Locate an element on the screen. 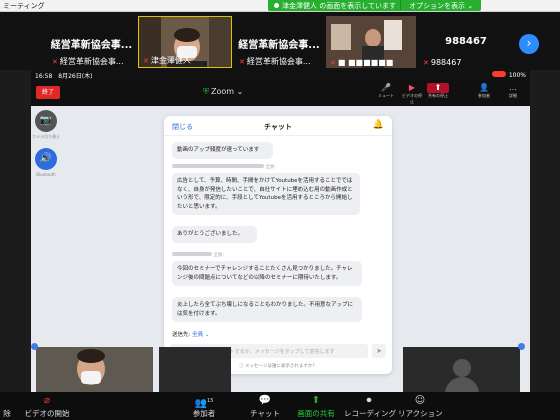  participants-icon: 👥15 is located at coordinates (204, 403).